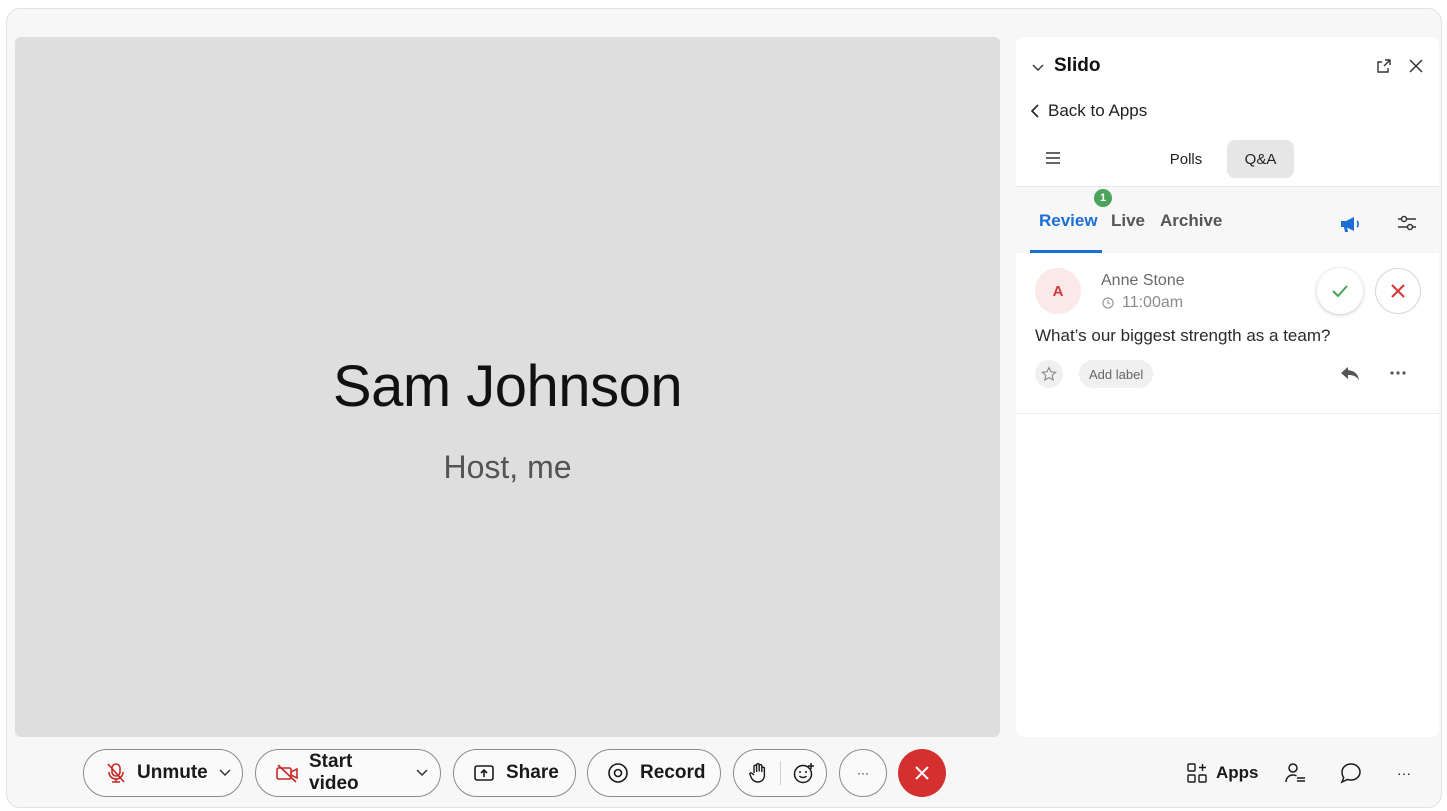 This screenshot has height=811, width=1447. What do you see at coordinates (1098, 110) in the screenshot?
I see `back-to-apps-label: Back to Apps` at bounding box center [1098, 110].